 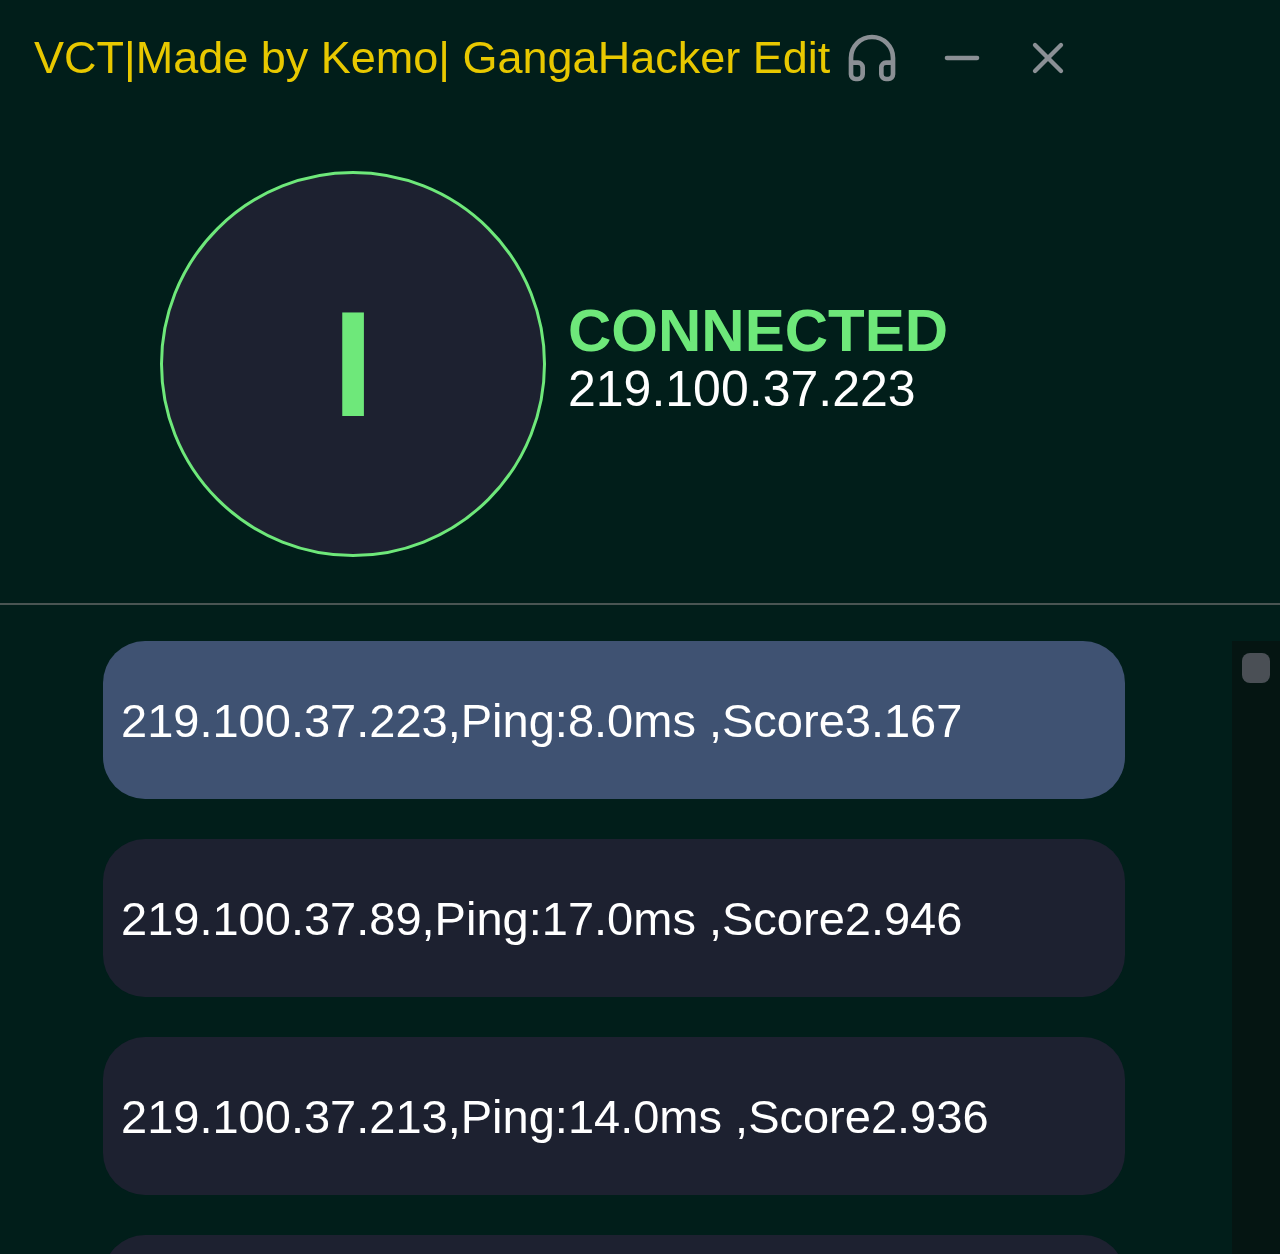 What do you see at coordinates (614, 1116) in the screenshot?
I see `server-row: 219.100.37.213,Ping:14.0ms ,Score2.936` at bounding box center [614, 1116].